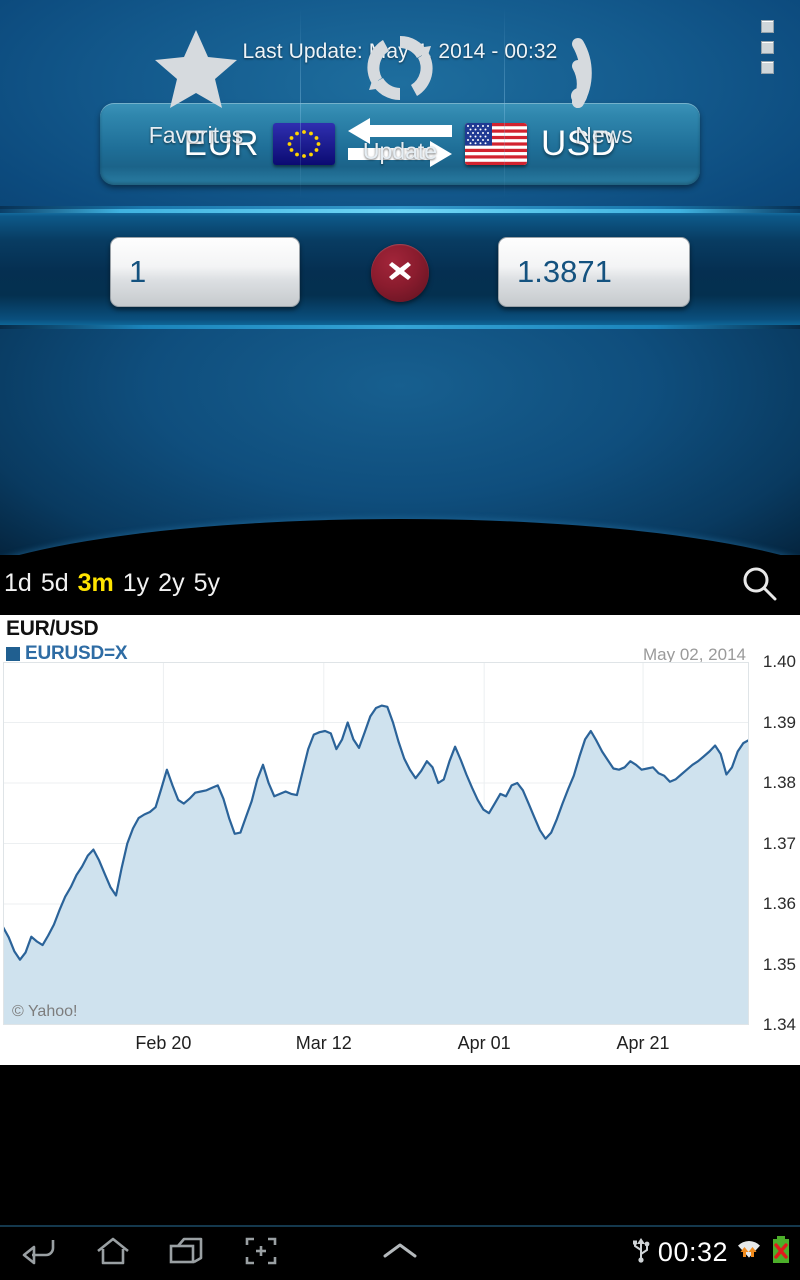 This screenshot has height=1280, width=800. What do you see at coordinates (205, 272) in the screenshot?
I see `amount-input: 1` at bounding box center [205, 272].